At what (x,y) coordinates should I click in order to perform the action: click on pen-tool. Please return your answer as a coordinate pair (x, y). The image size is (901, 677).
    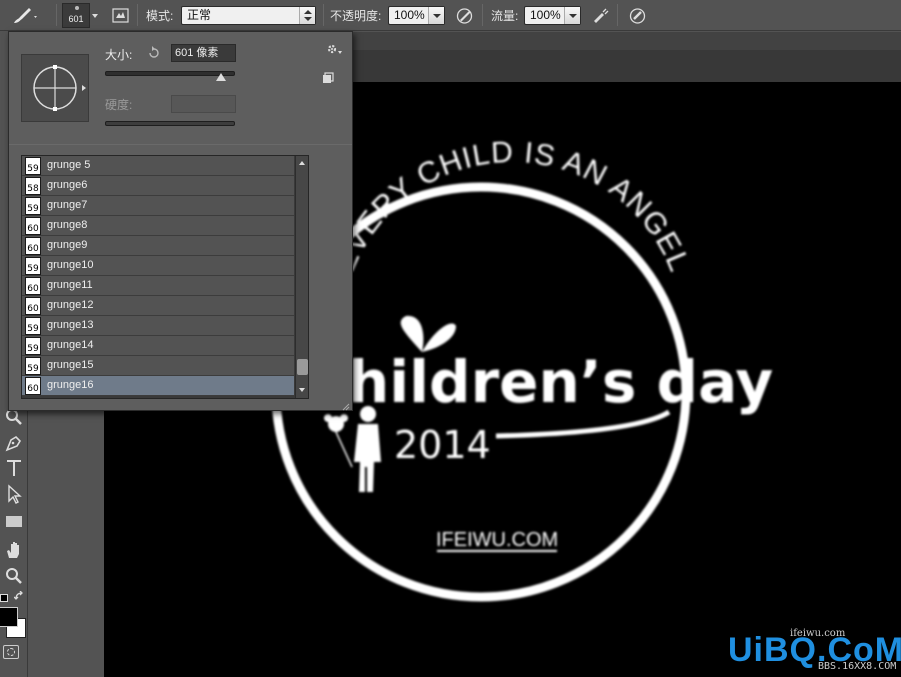
    Looking at the image, I should click on (14, 443).